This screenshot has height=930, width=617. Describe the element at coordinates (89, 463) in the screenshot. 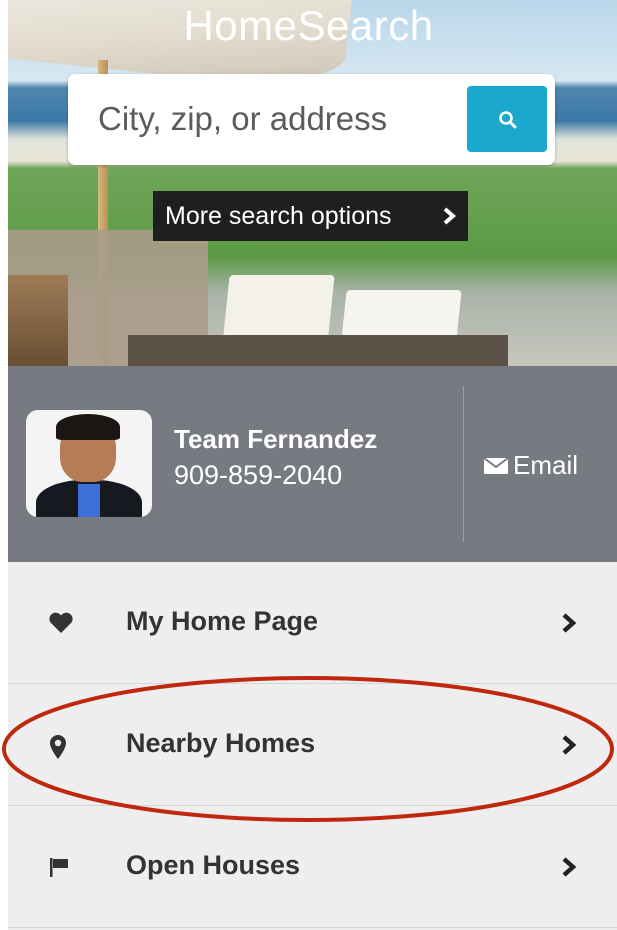

I see `agent-avatar` at that location.